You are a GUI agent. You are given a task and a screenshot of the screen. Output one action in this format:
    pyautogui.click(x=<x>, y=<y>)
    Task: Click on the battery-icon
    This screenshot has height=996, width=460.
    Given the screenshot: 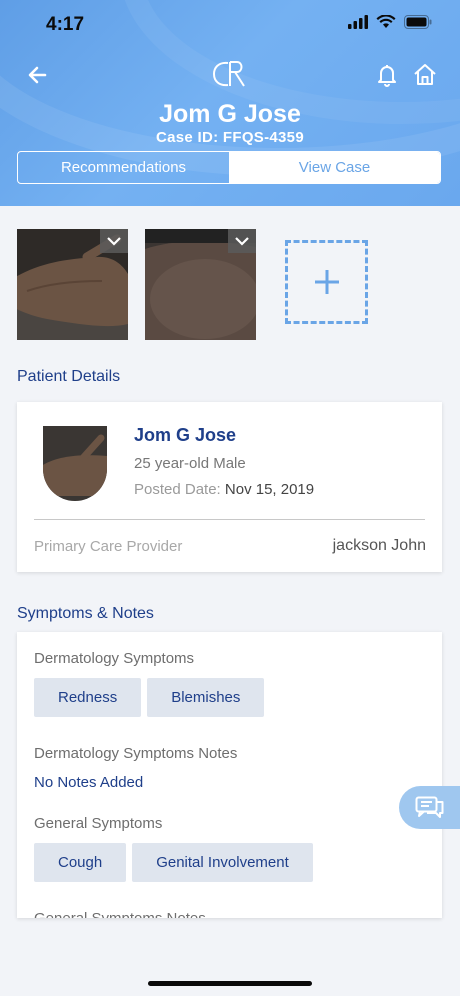 What is the action you would take?
    pyautogui.click(x=418, y=22)
    